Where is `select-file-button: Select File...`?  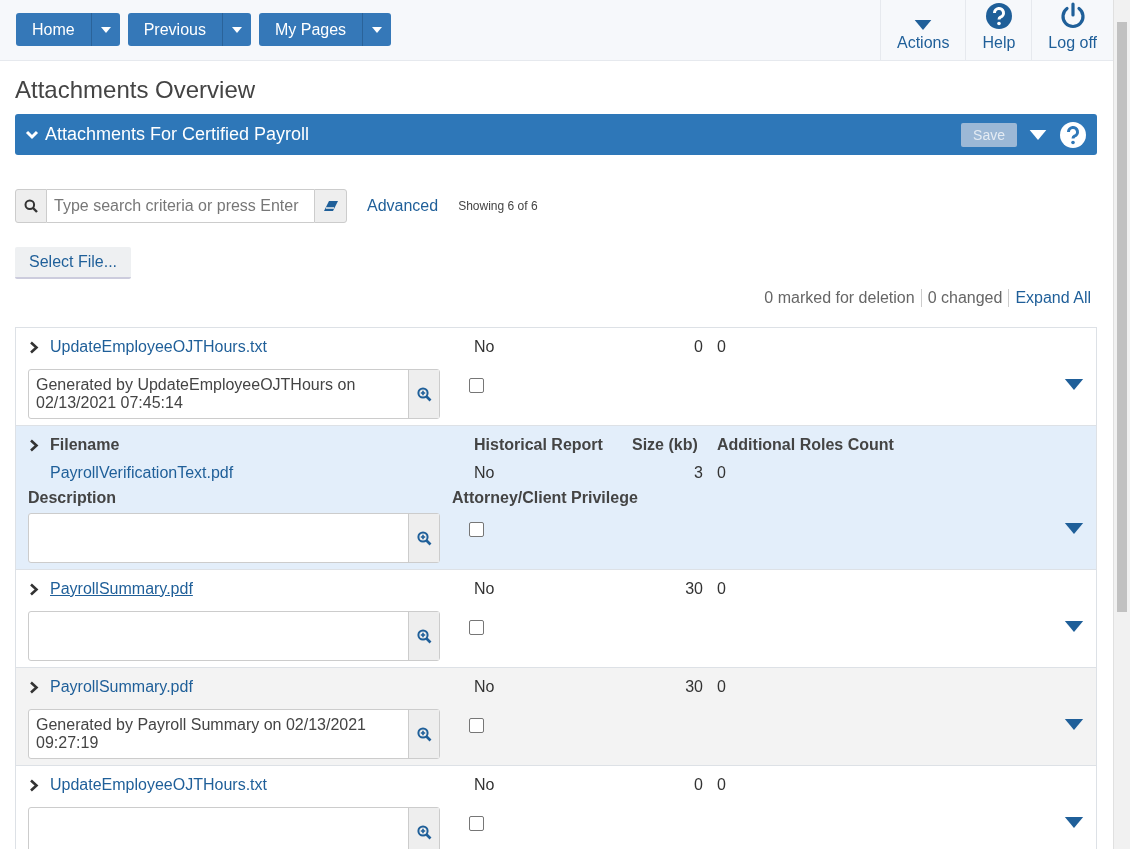 select-file-button: Select File... is located at coordinates (73, 263).